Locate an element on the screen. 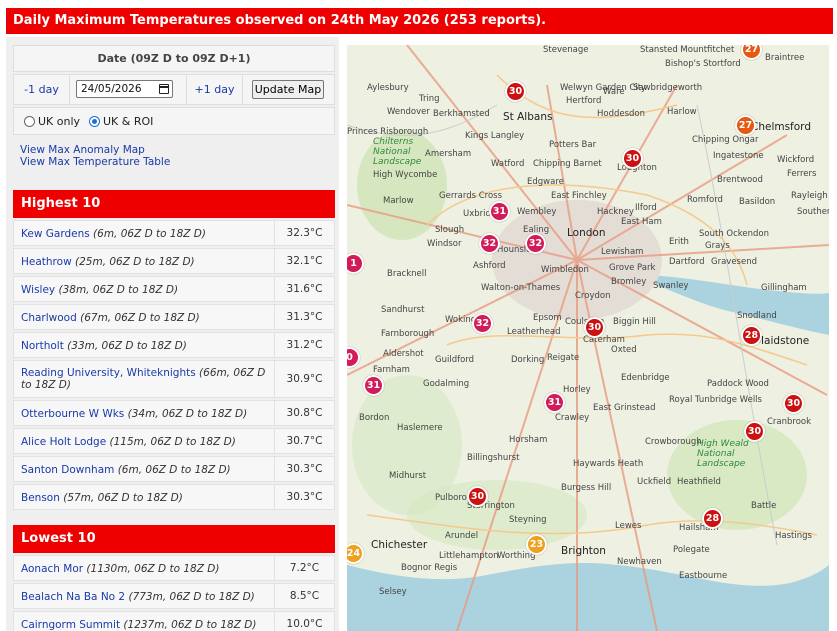  map-place-label: South Ockendon is located at coordinates (734, 234).